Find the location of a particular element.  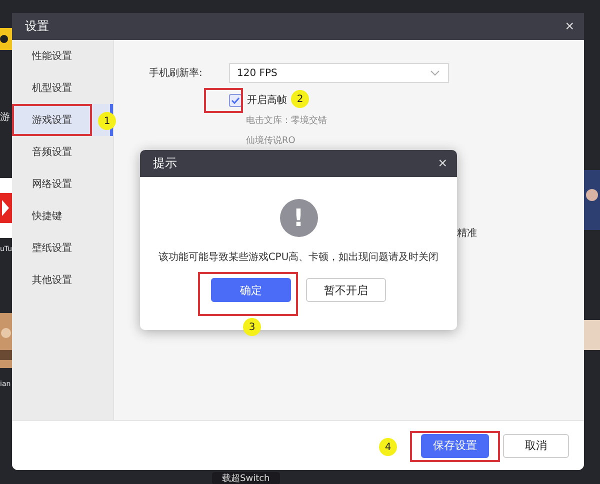

sidebar-item: 其他设置 is located at coordinates (62, 280).